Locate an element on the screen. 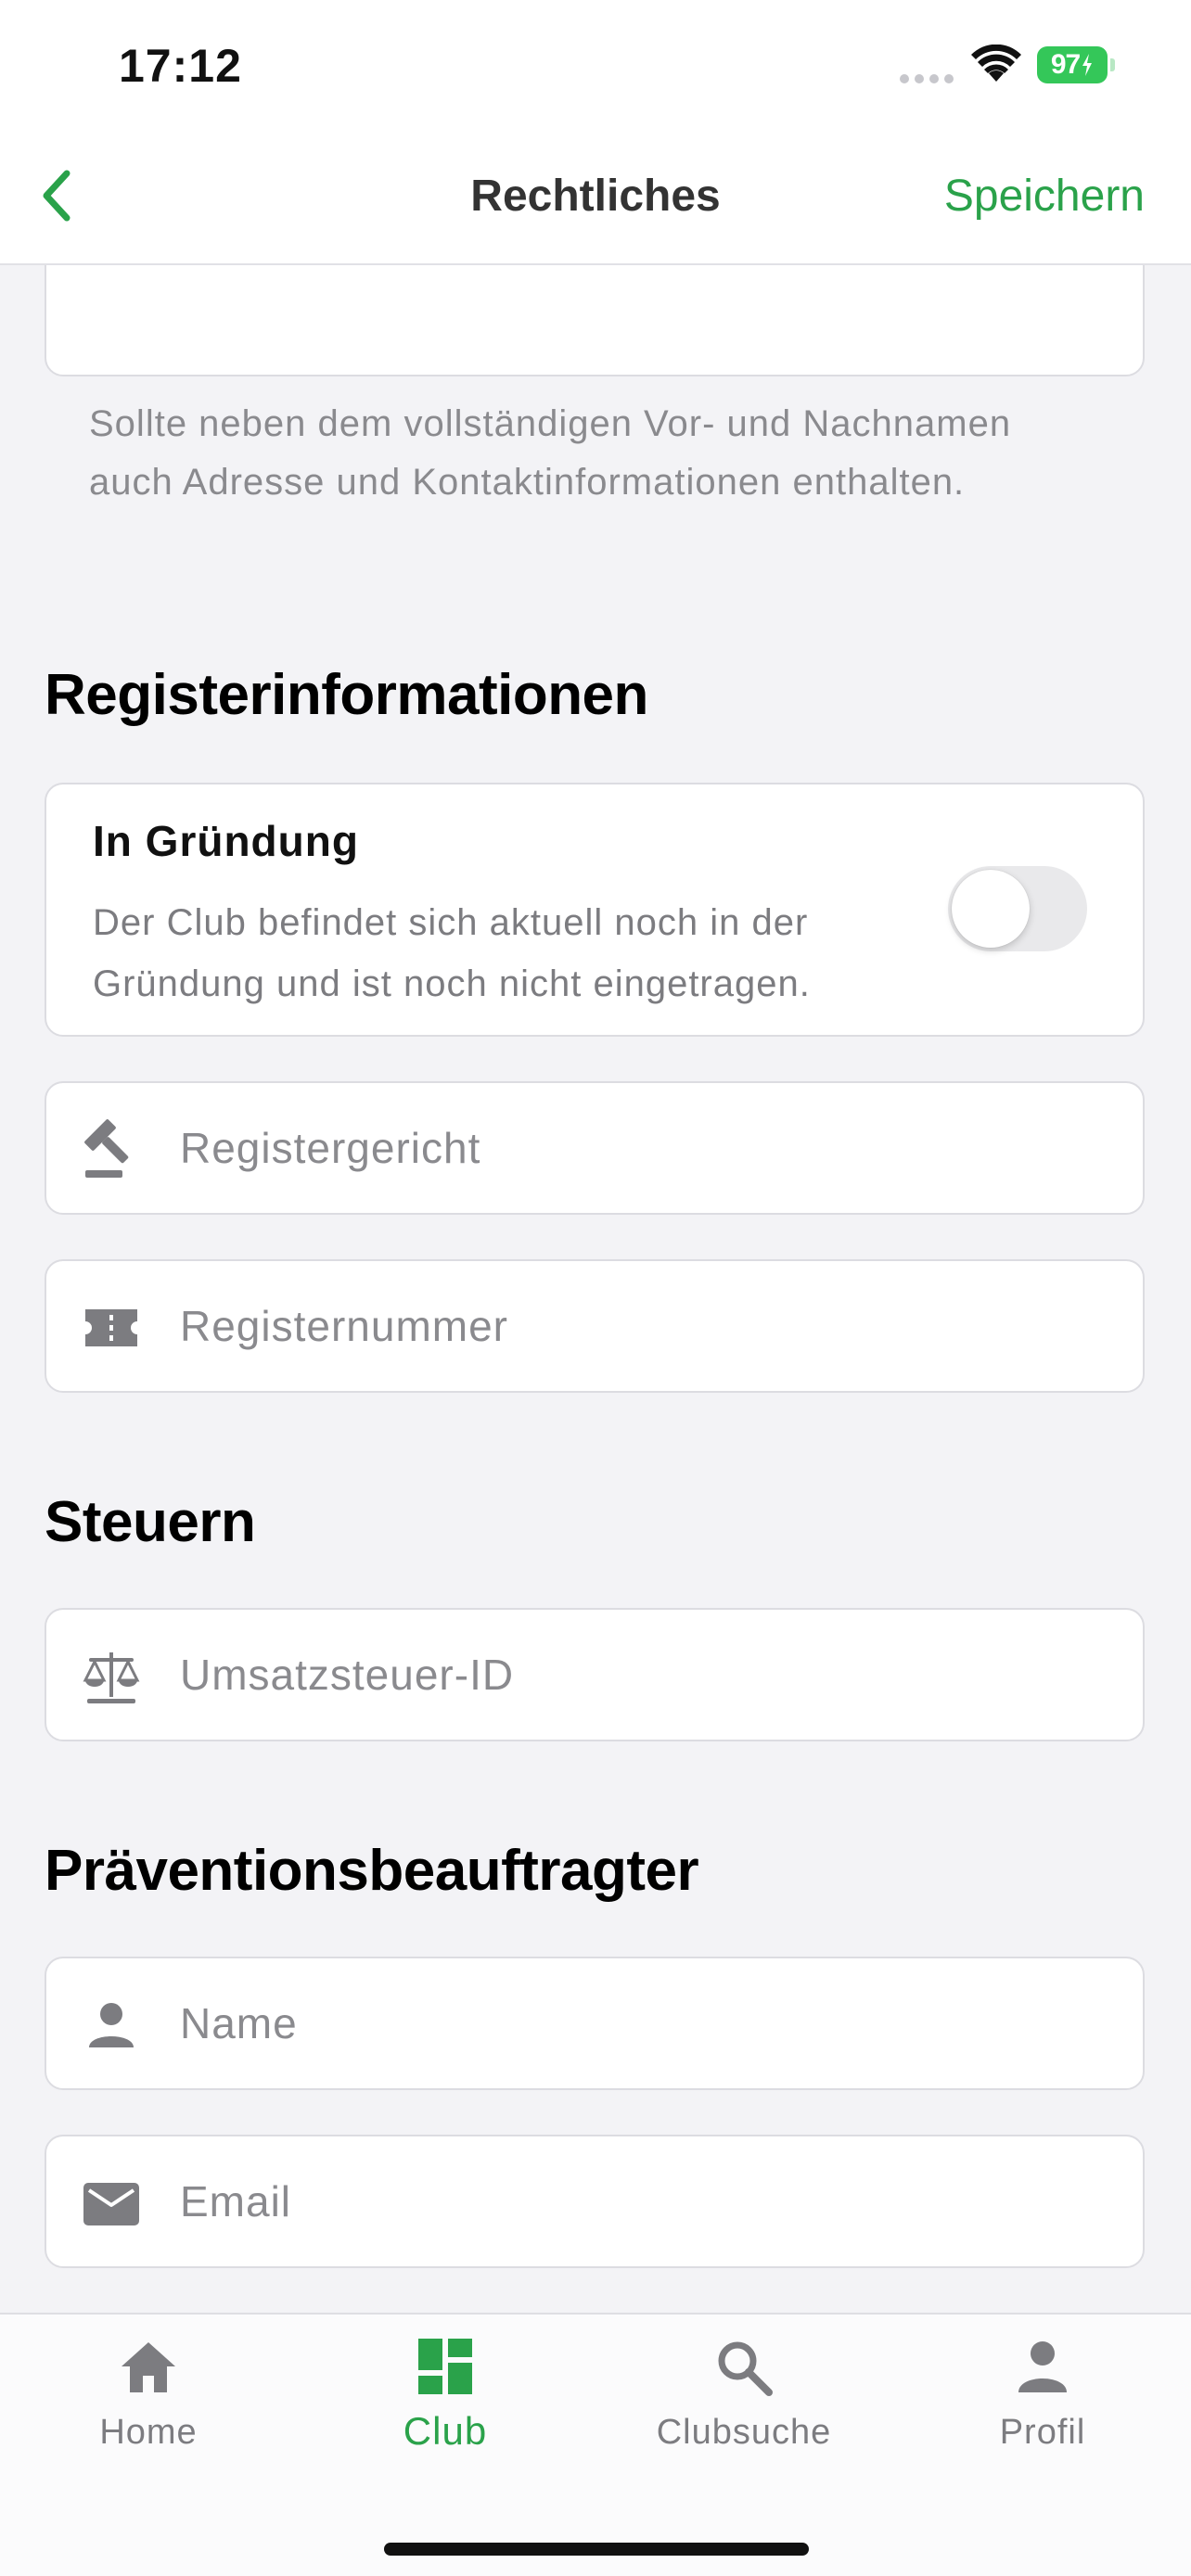 Image resolution: width=1191 pixels, height=2576 pixels. tab-bar: Home Club Clubsuche Profil is located at coordinates (595, 2445).